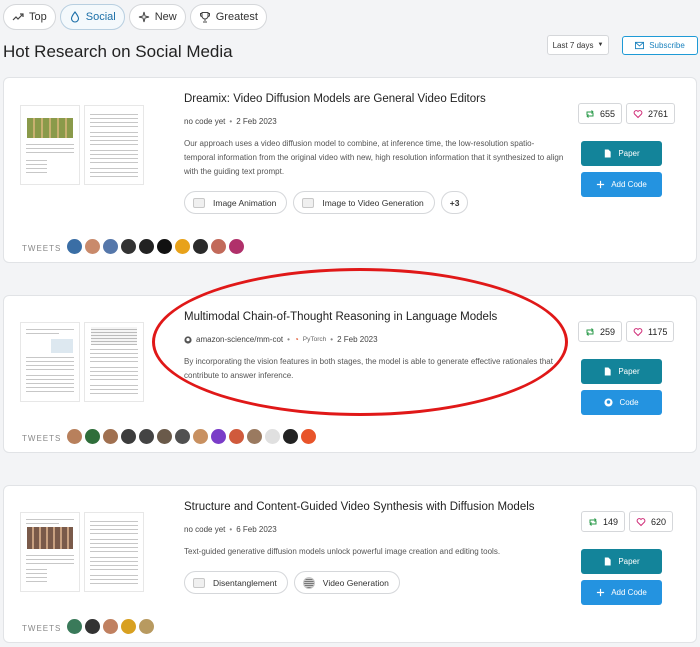 The height and width of the screenshot is (647, 700). What do you see at coordinates (205, 17) in the screenshot?
I see `trophy-icon` at bounding box center [205, 17].